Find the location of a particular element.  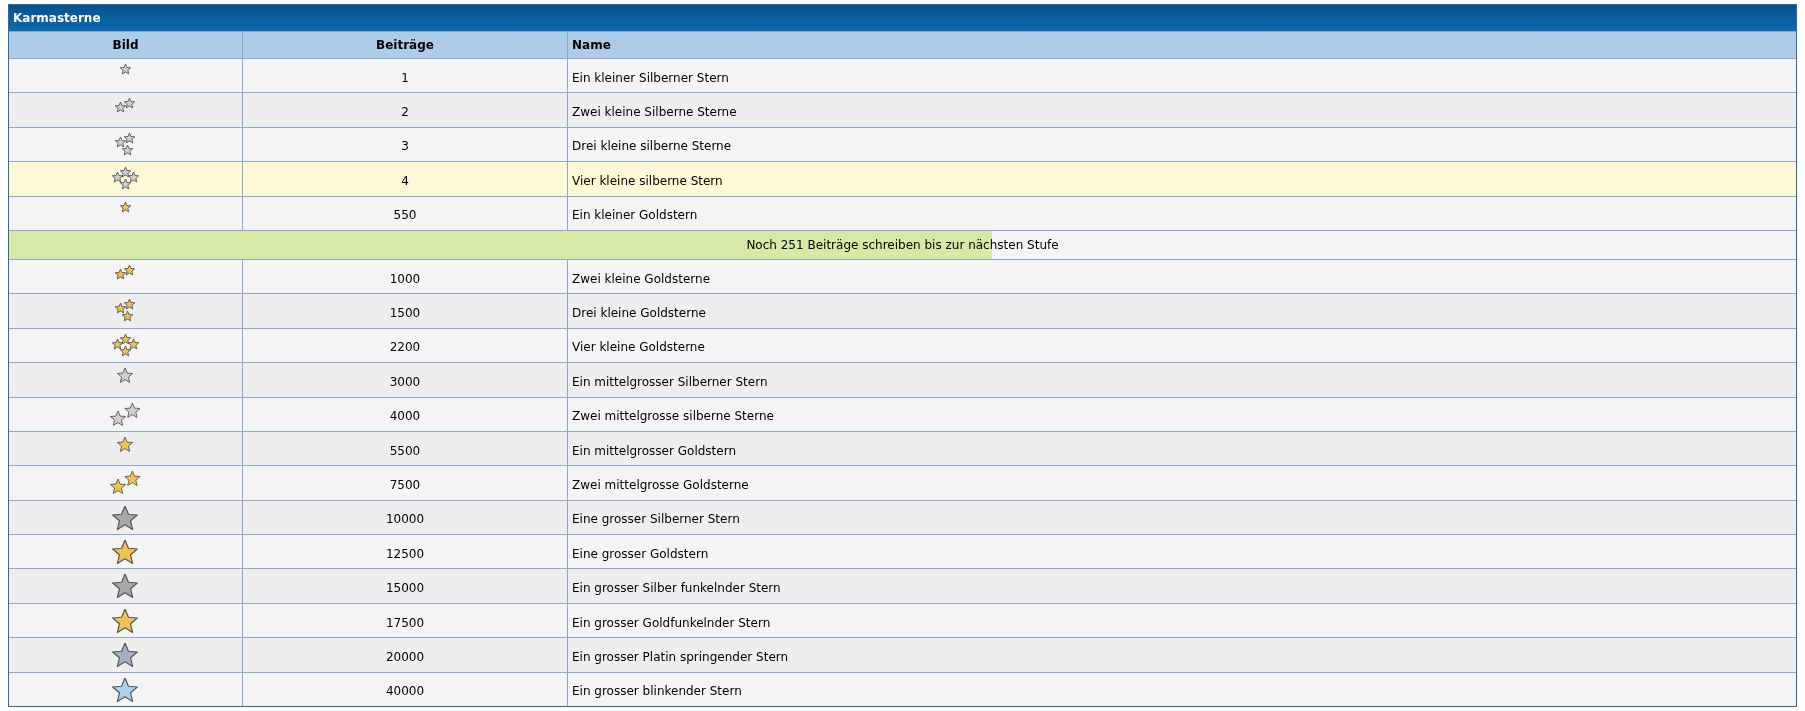

table-cell-text: Ein grosser Platin springender Stern is located at coordinates (680, 657).